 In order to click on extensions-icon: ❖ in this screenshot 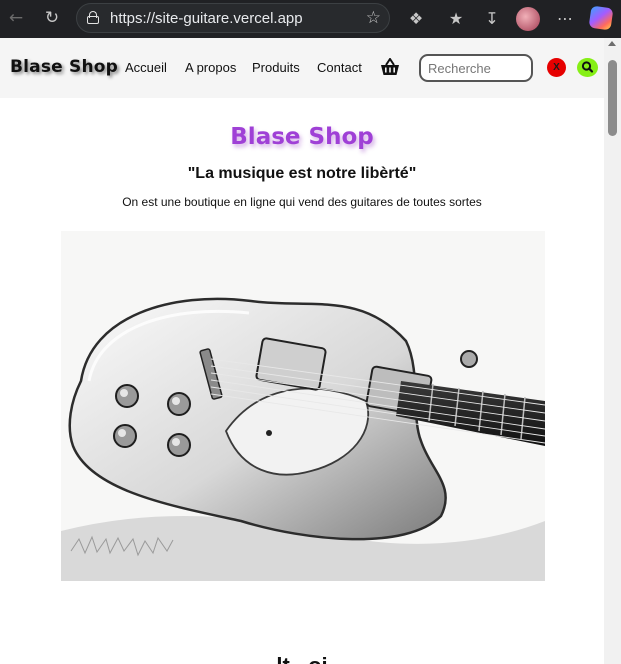, I will do `click(416, 19)`.